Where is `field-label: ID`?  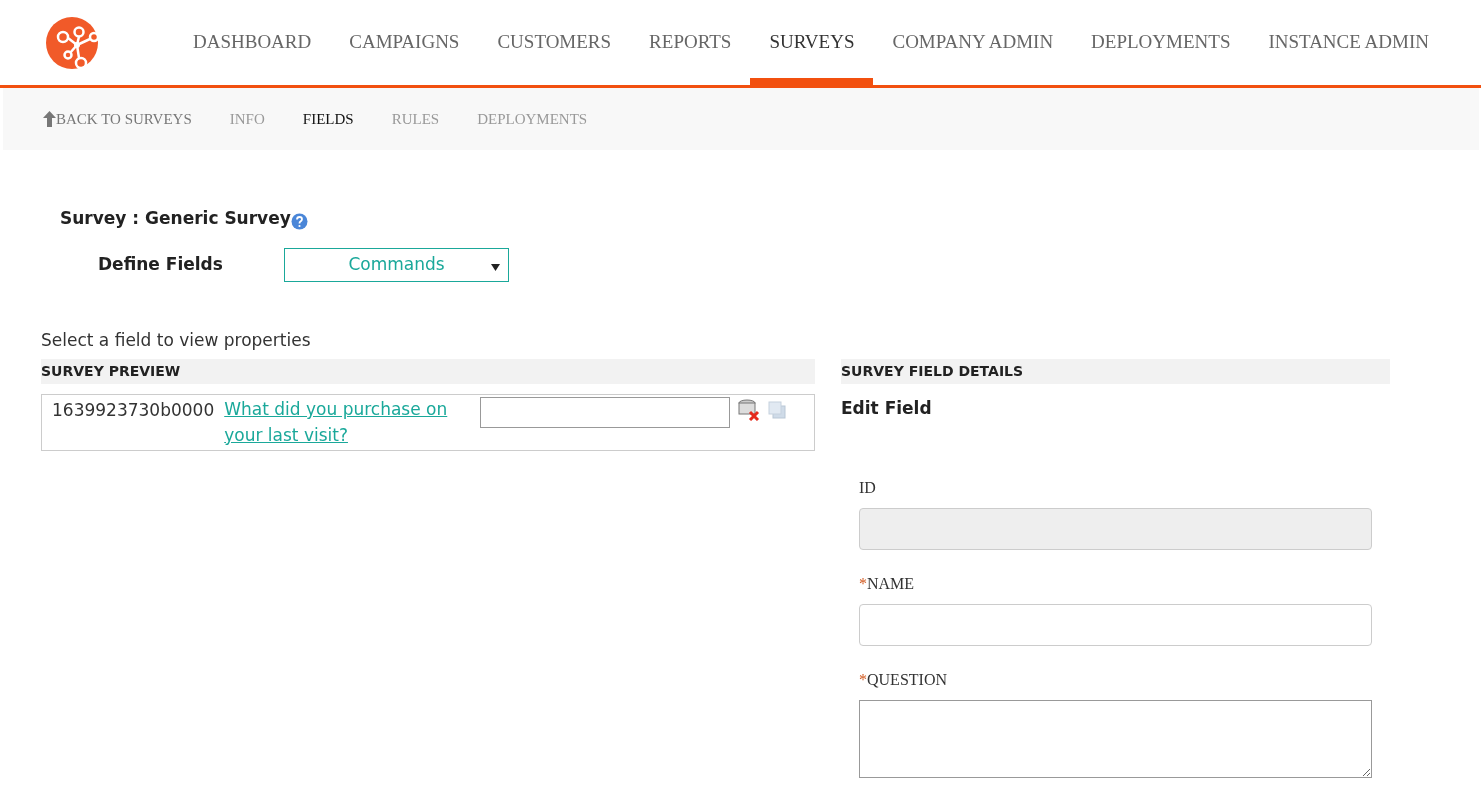 field-label: ID is located at coordinates (868, 487).